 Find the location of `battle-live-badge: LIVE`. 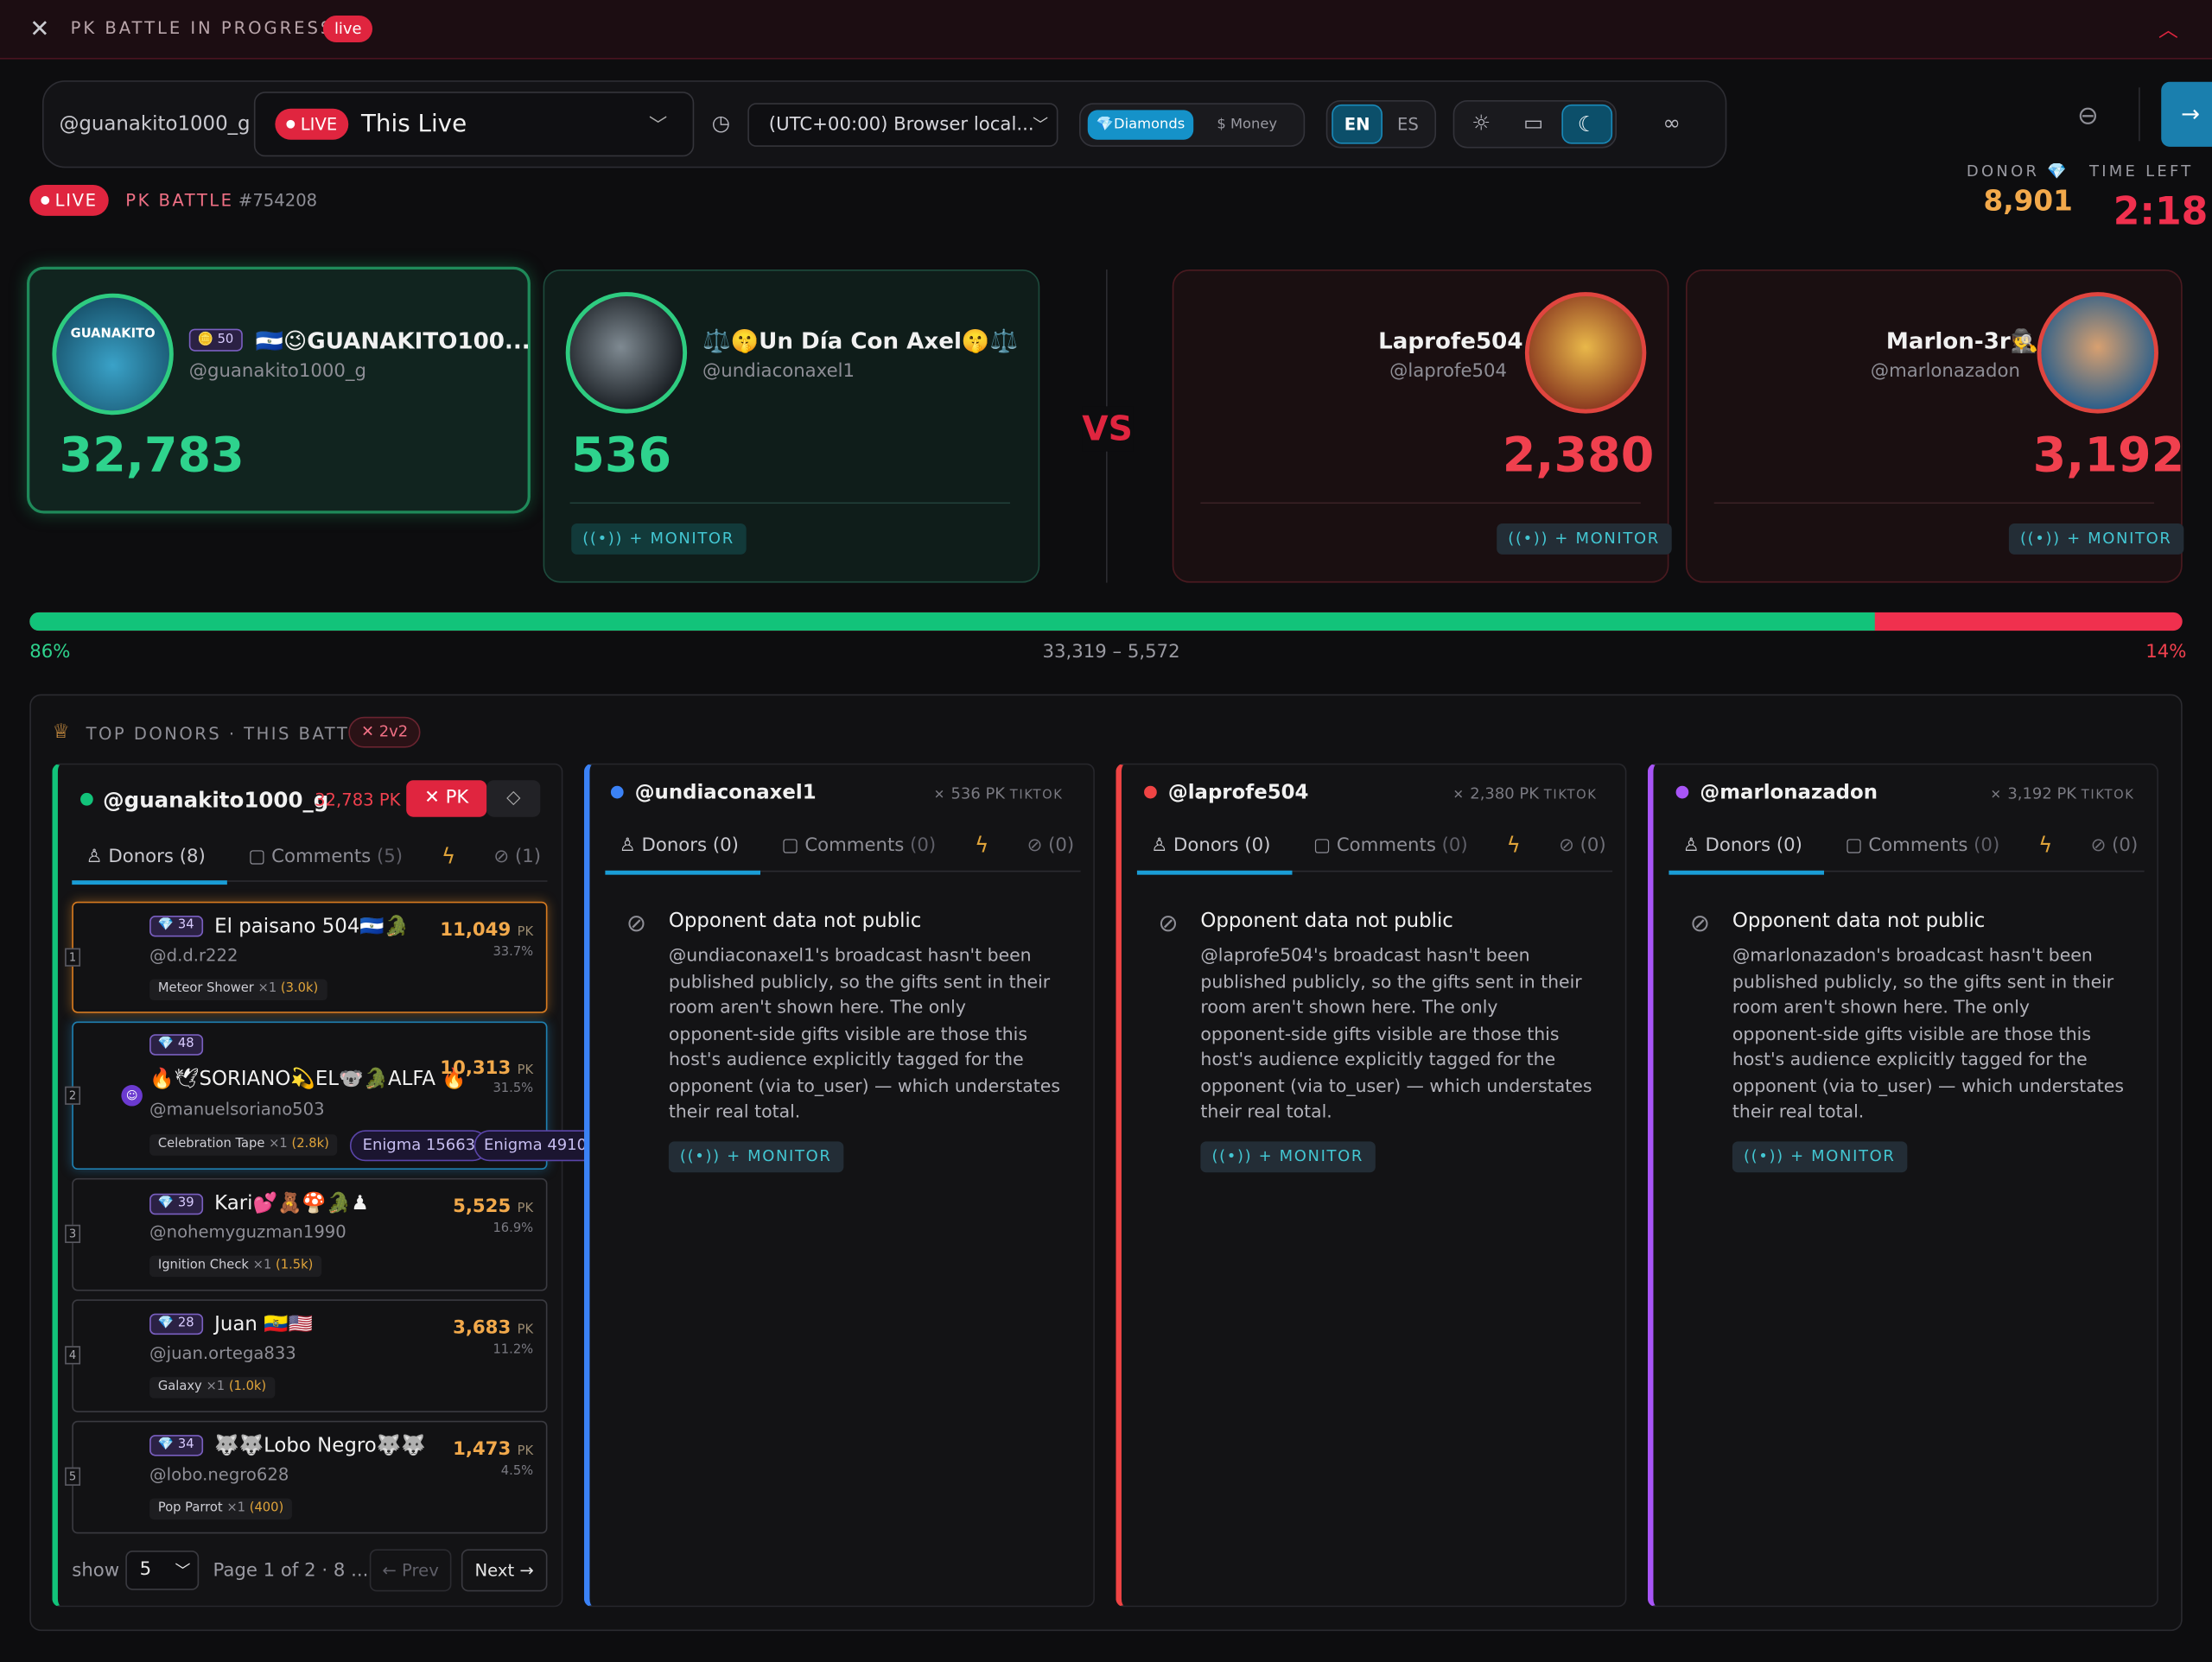

battle-live-badge: LIVE is located at coordinates (69, 200).